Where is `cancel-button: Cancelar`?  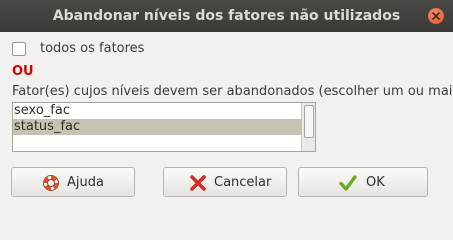 cancel-button: Cancelar is located at coordinates (225, 182).